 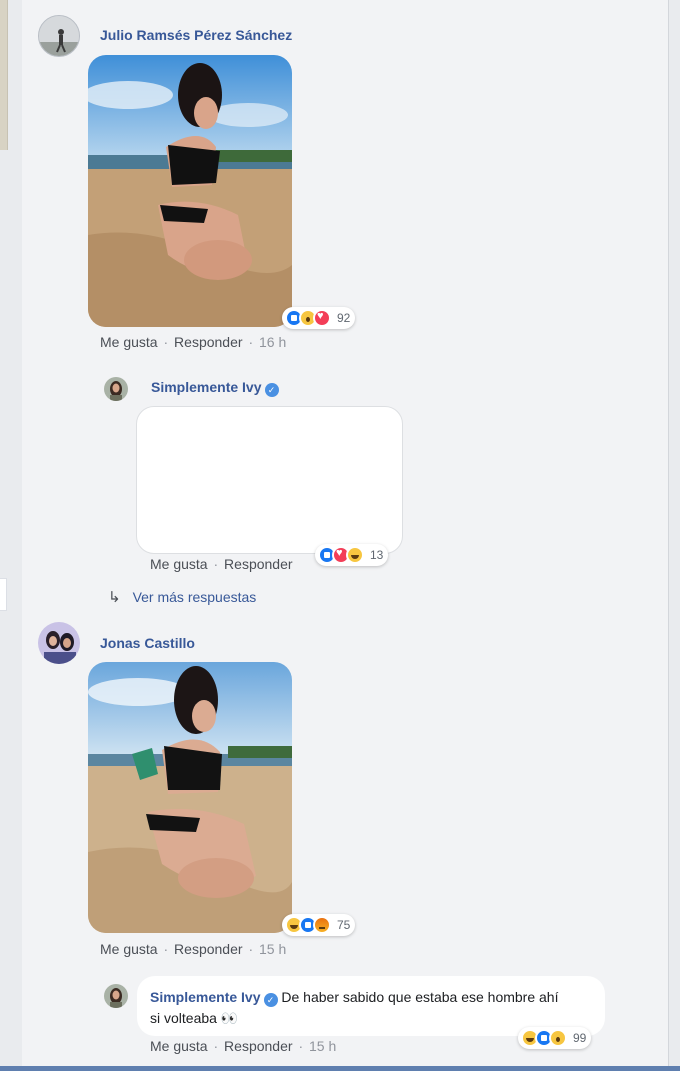 I want to click on wow-icon, so click(x=558, y=1038).